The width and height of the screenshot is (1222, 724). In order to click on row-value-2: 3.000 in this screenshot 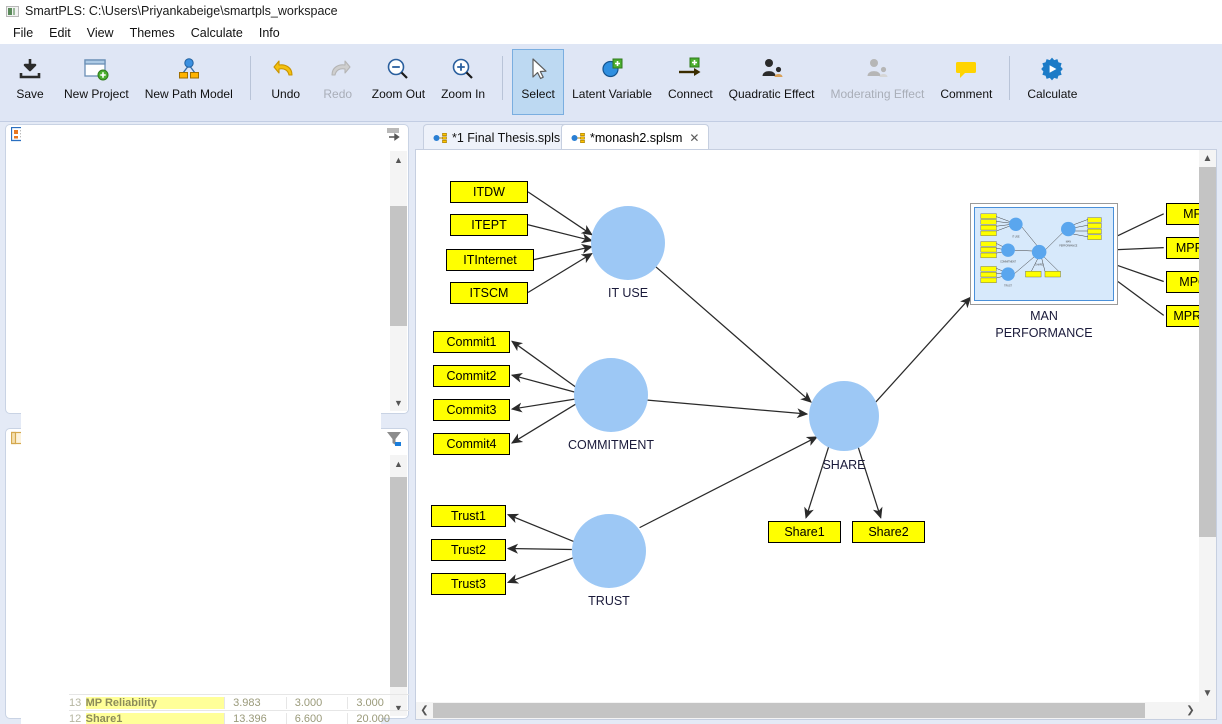, I will do `click(316, 702)`.